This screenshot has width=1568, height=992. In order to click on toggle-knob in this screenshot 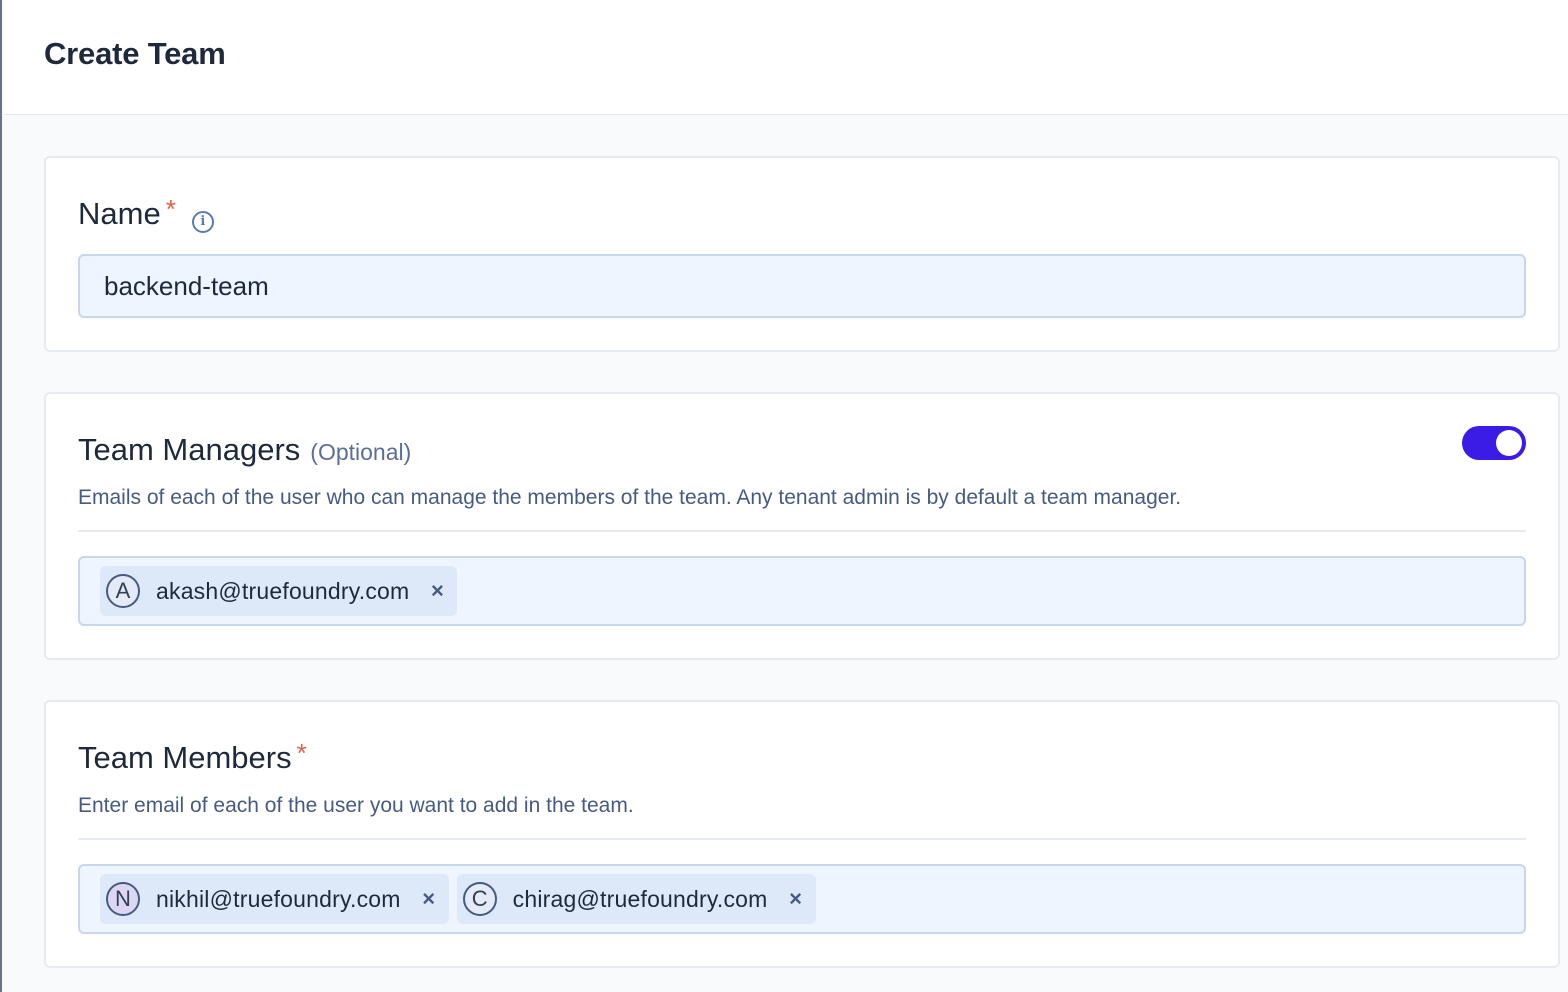, I will do `click(1509, 443)`.